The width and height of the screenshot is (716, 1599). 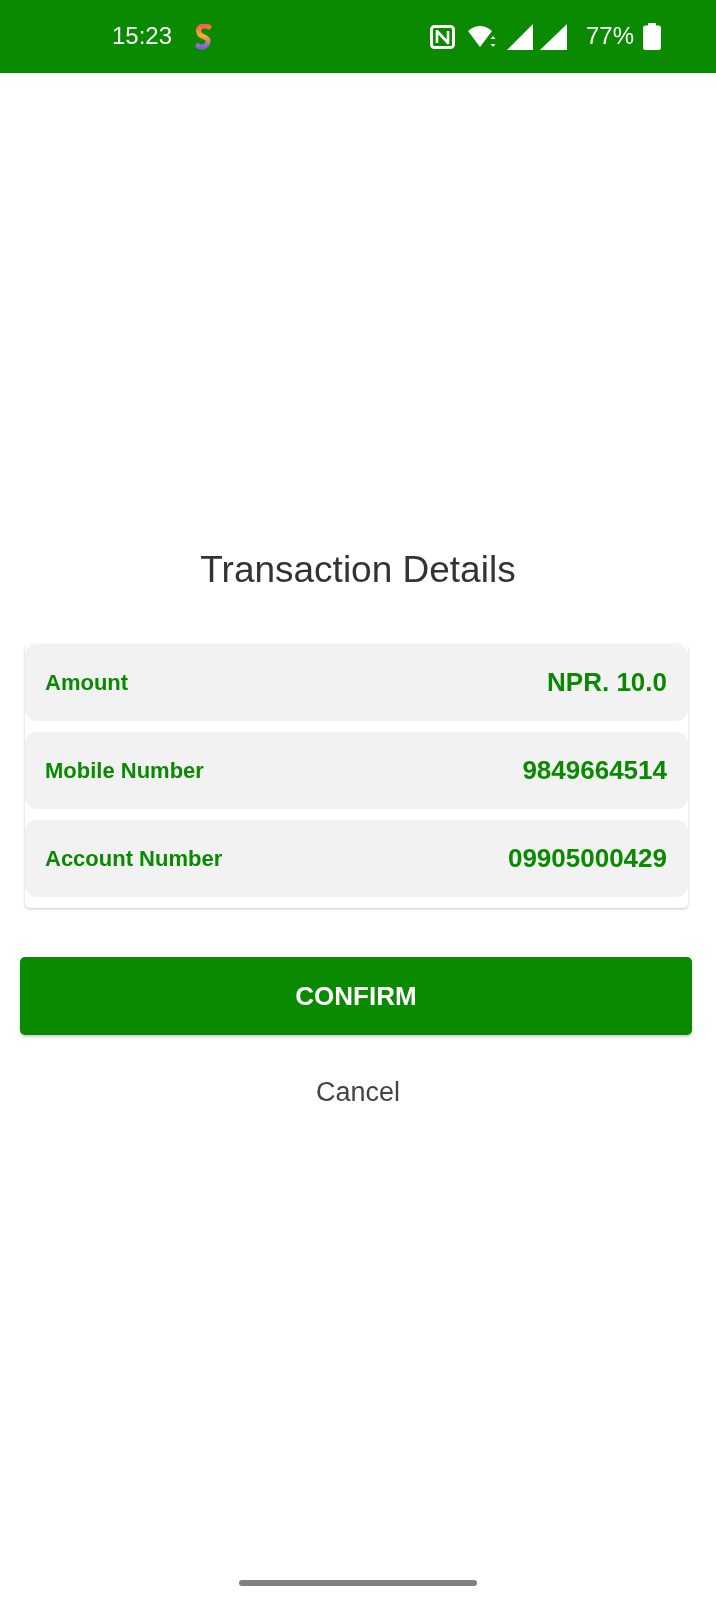 What do you see at coordinates (358, 570) in the screenshot?
I see `page-title: Transaction Details` at bounding box center [358, 570].